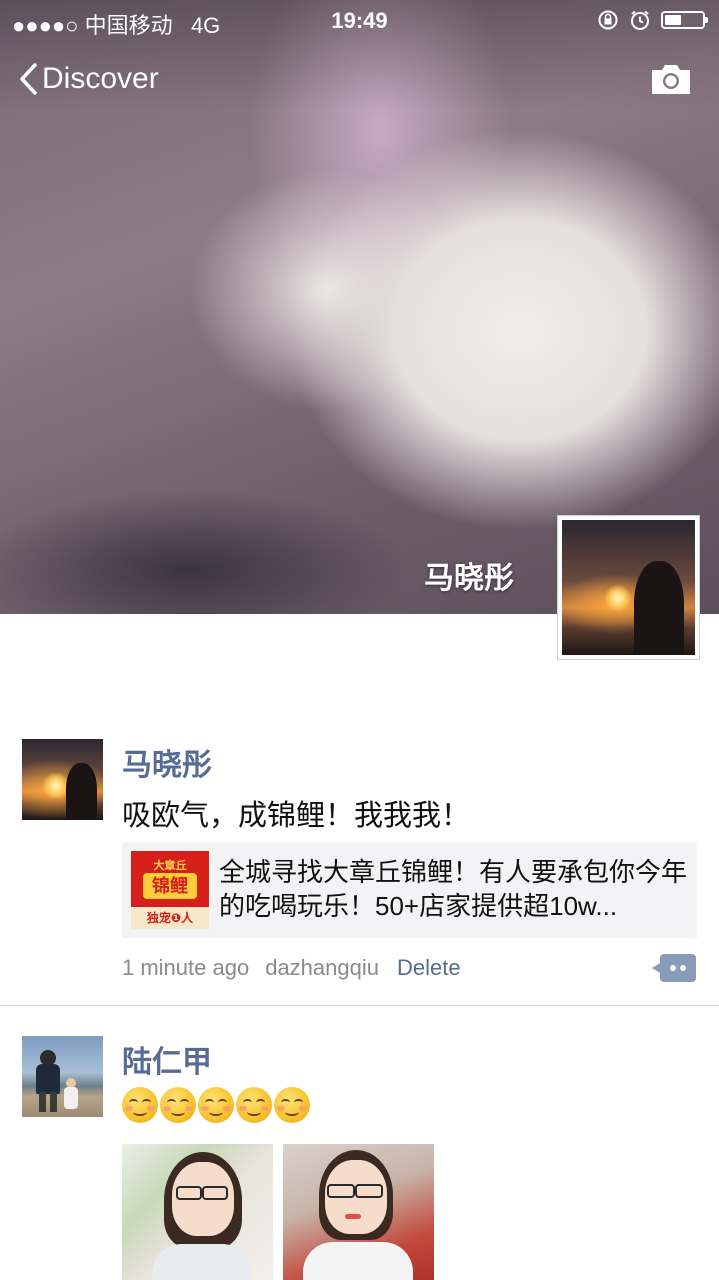 The width and height of the screenshot is (719, 1280). I want to click on status-bar: ●●●●○ 中国移动 4G 19:49, so click(359, 20).